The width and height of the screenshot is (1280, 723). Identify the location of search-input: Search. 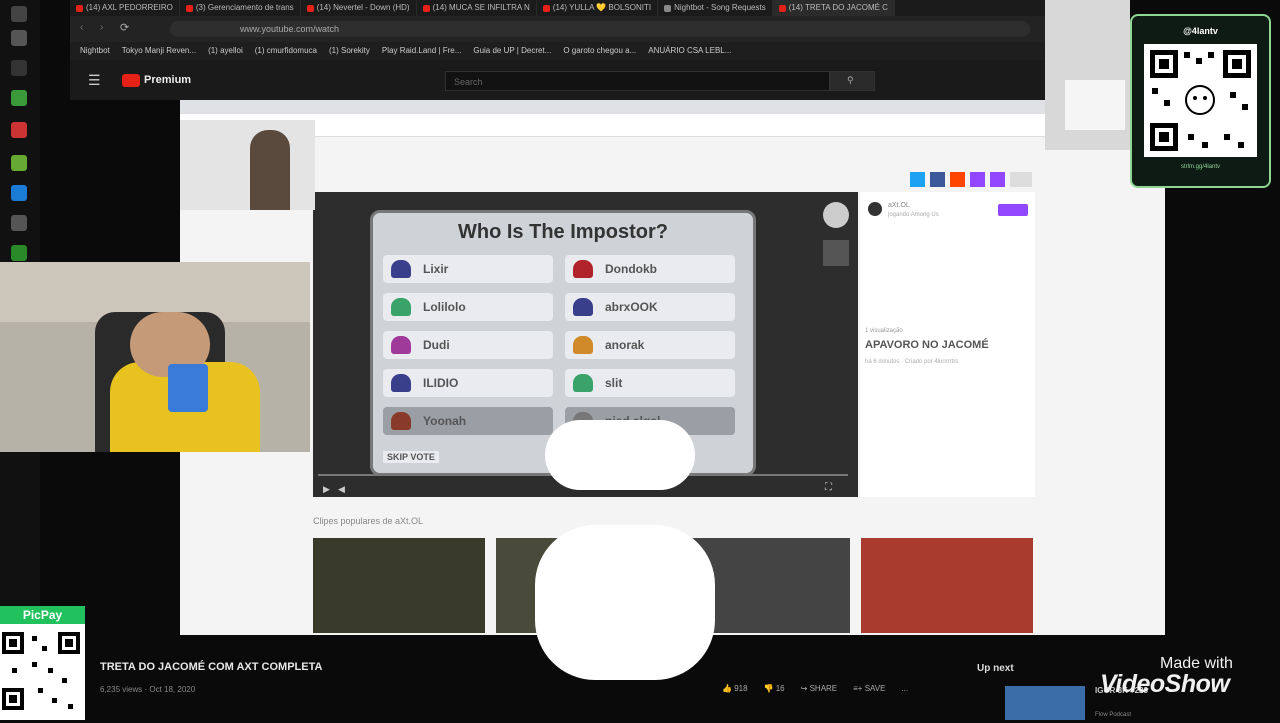
(637, 81).